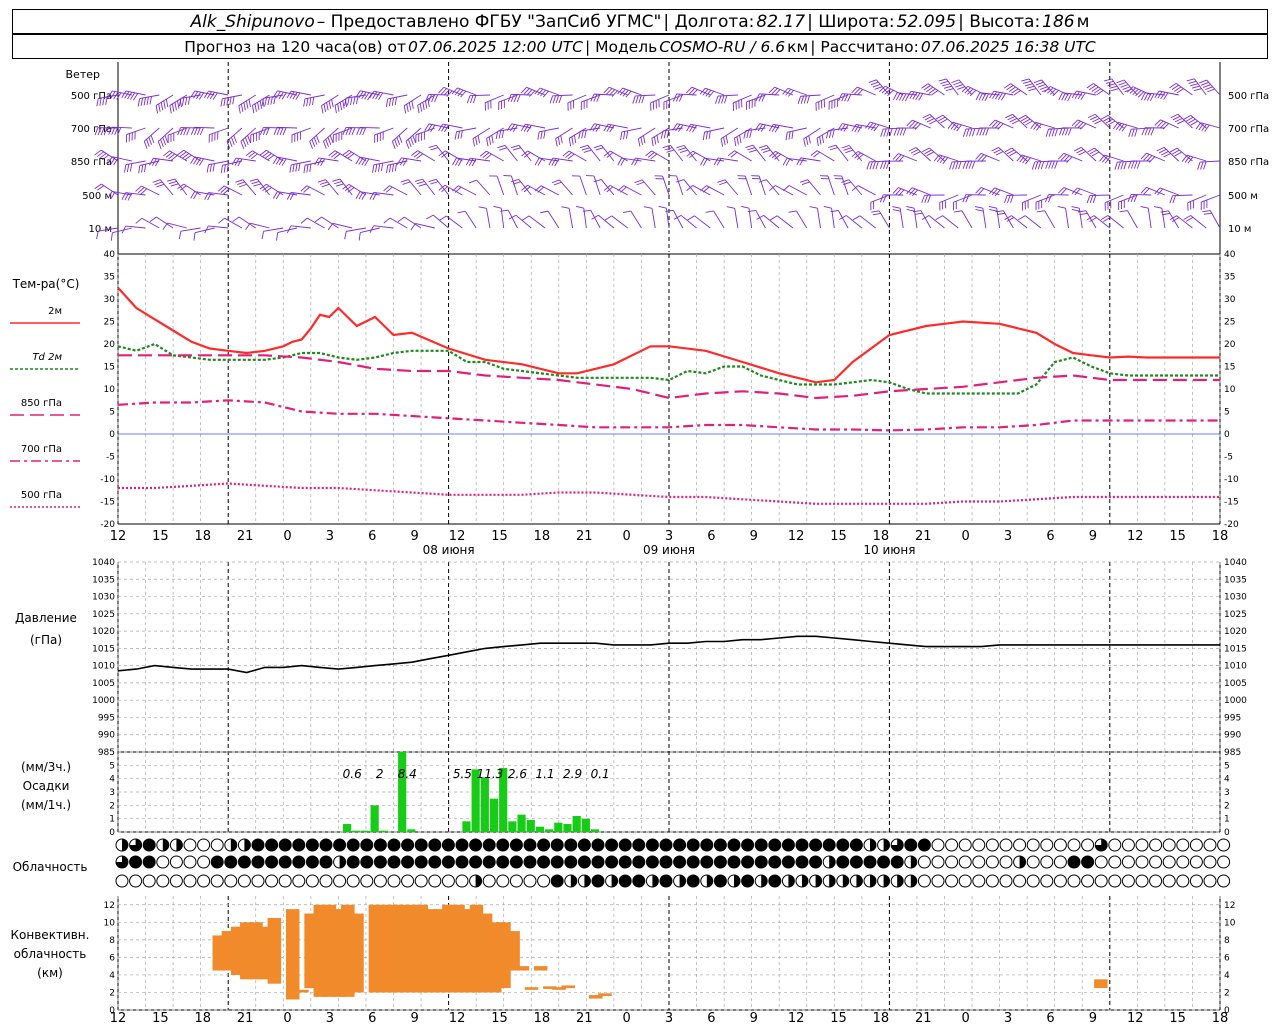 This screenshot has width=1280, height=1024. I want to click on precip-y-tick: 2, so click(1227, 806).